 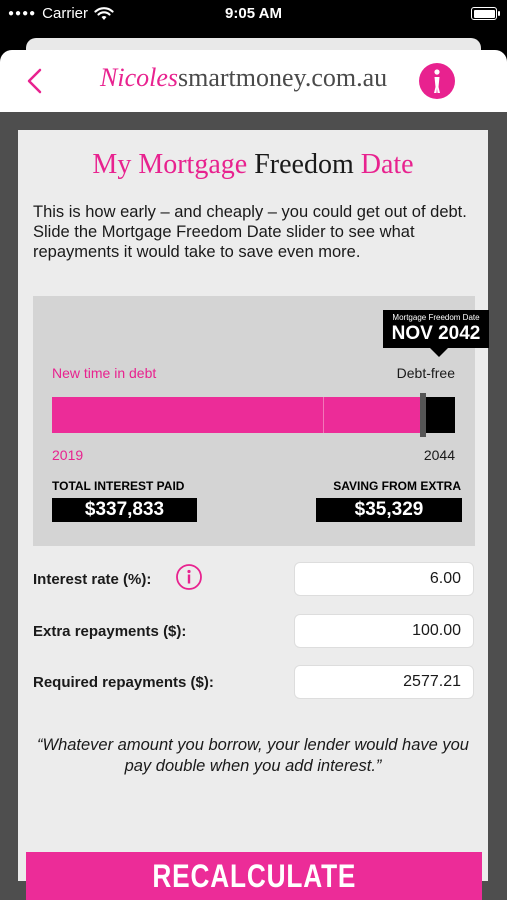 I want to click on debt-free-label: Debt-free, so click(x=425, y=373).